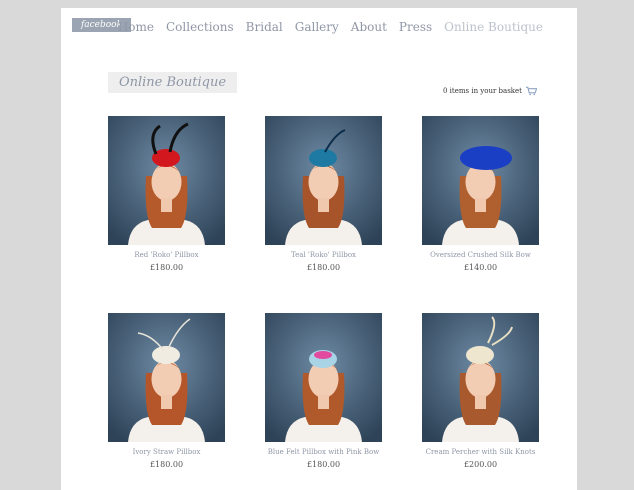 This screenshot has height=490, width=634. Describe the element at coordinates (480, 255) in the screenshot. I see `product-name: Oversized Crushed Silk Bow` at that location.